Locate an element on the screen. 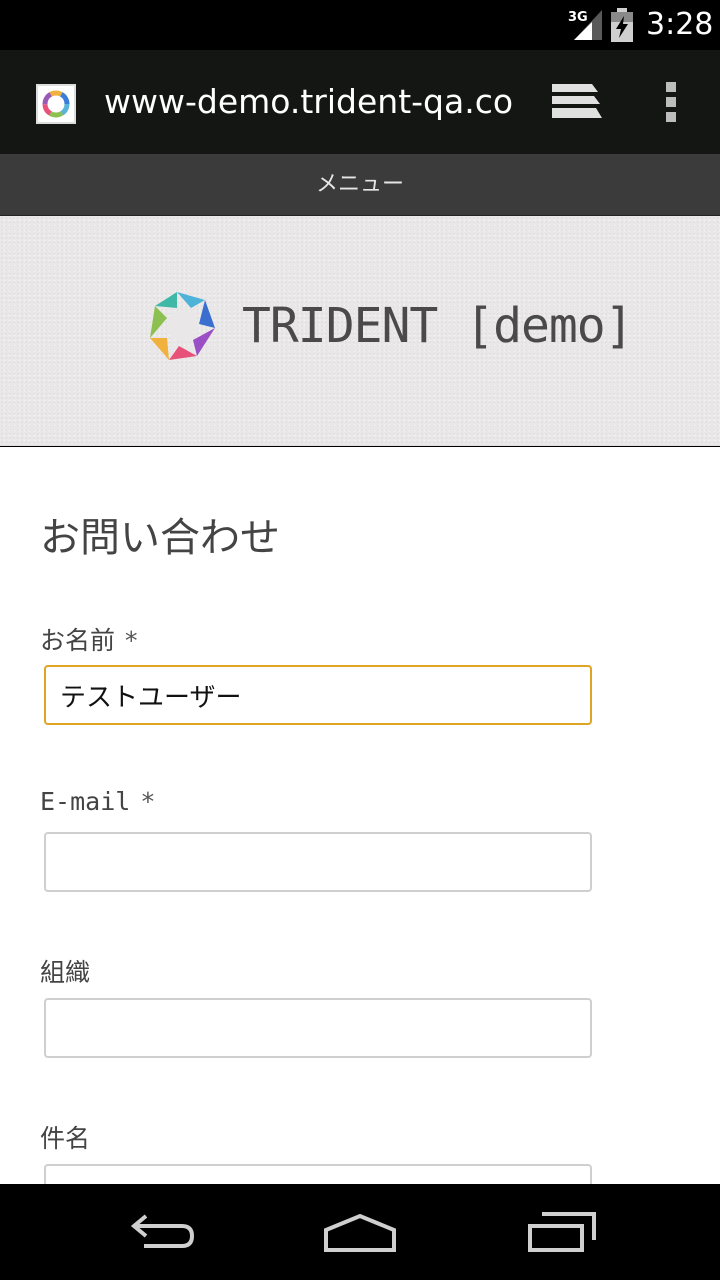 This screenshot has width=720, height=1280. organization-input is located at coordinates (318, 1028).